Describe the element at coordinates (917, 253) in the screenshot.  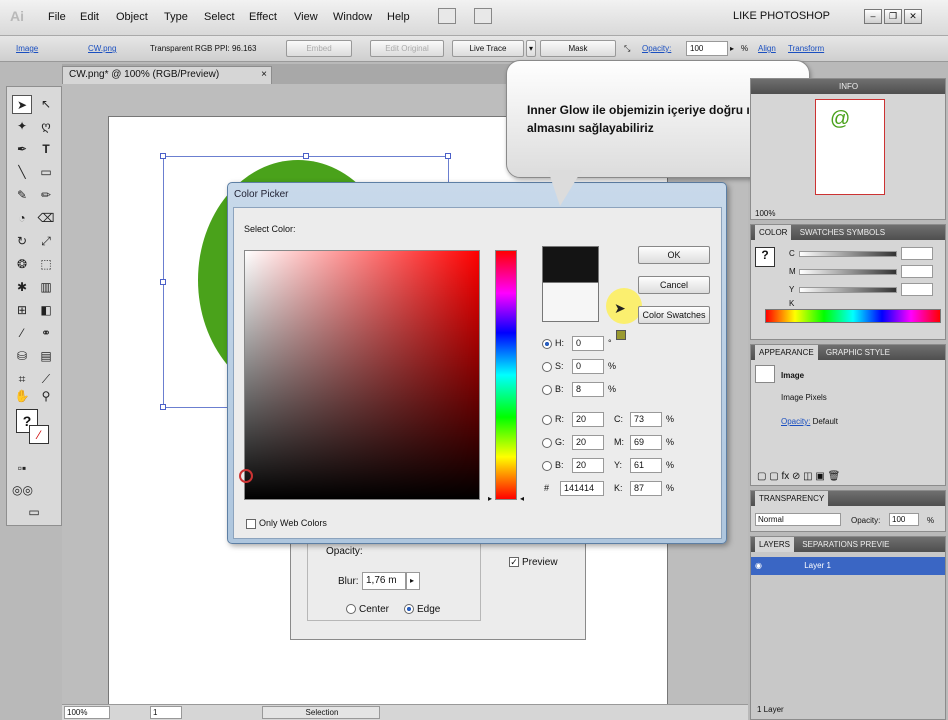
I see `channel-c-input` at that location.